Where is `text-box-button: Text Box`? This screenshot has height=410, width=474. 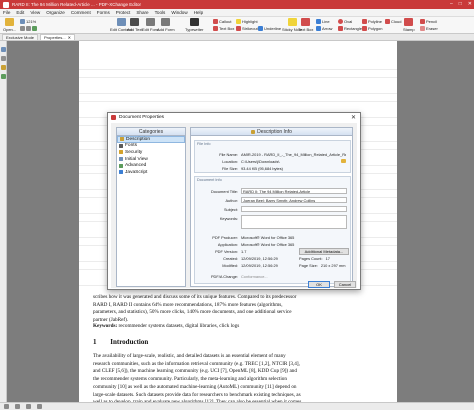
text-box-button: Text Box is located at coordinates (223, 28).